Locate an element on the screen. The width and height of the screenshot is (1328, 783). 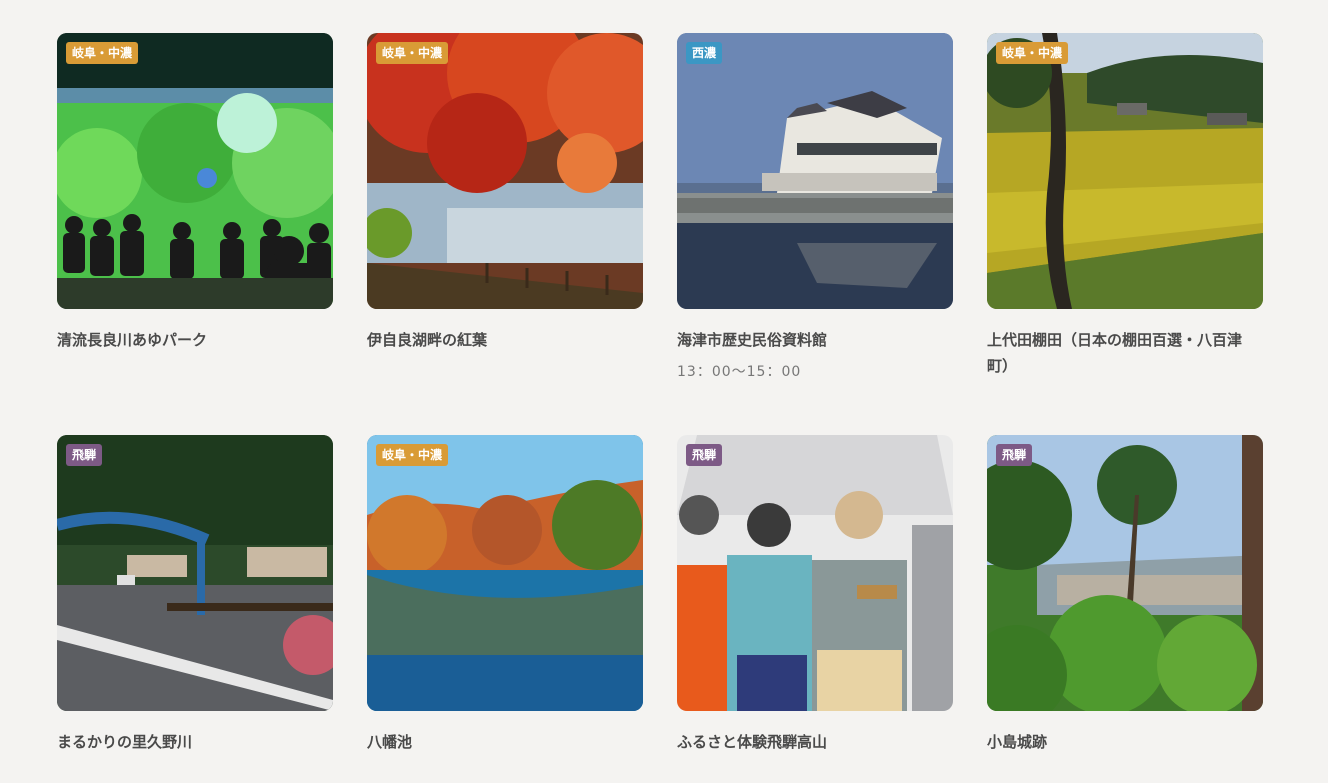
spot-title: 上代田棚田（日本の棚田百選・八百津町） is located at coordinates (1125, 353).